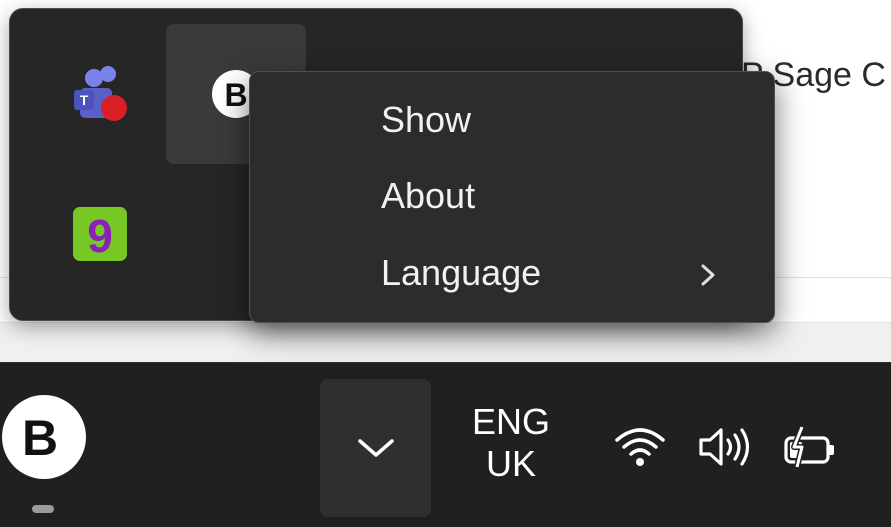 The image size is (891, 527). I want to click on chevron-right-icon, so click(708, 275).